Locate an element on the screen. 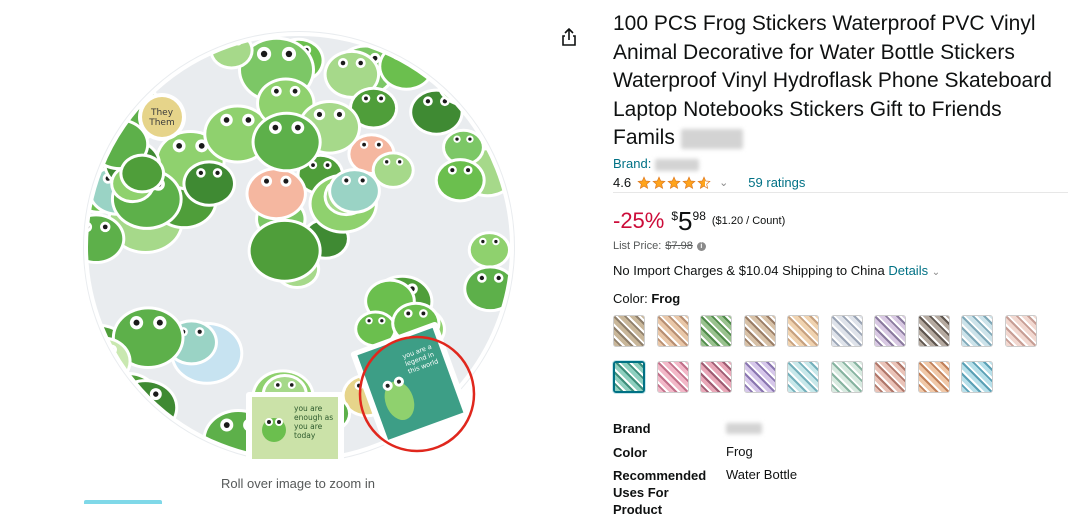  info-icon: i is located at coordinates (701, 246).